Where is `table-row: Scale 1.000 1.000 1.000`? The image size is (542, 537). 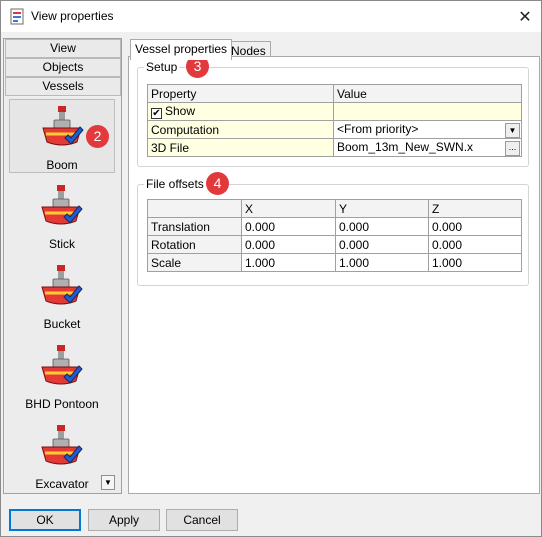 table-row: Scale 1.000 1.000 1.000 is located at coordinates (334, 262).